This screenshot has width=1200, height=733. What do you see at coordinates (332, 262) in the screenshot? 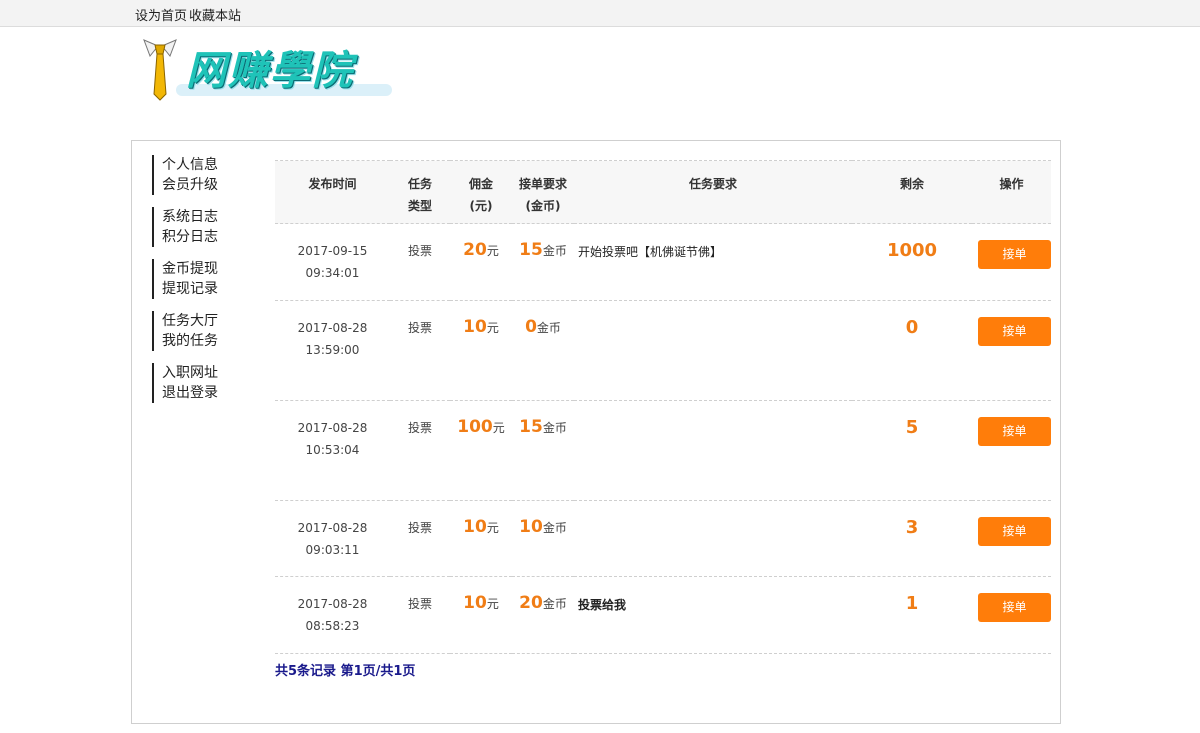
I see `cell-time: 2017-09-15 09:34:01` at bounding box center [332, 262].